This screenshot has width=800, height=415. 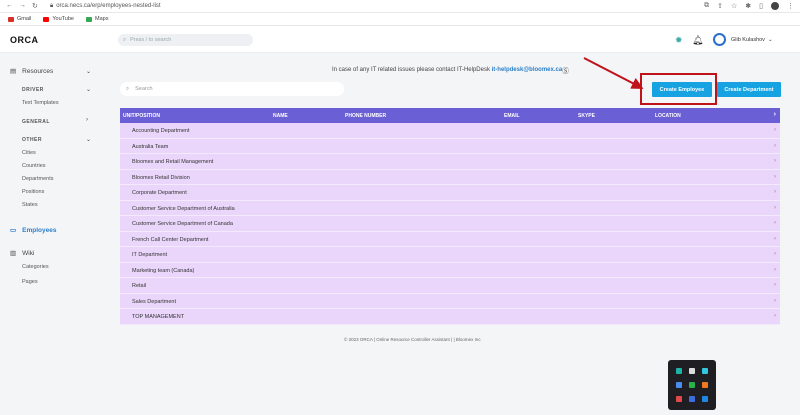 What do you see at coordinates (183, 208) in the screenshot?
I see `unit-name: Customer Service Department of Australia` at bounding box center [183, 208].